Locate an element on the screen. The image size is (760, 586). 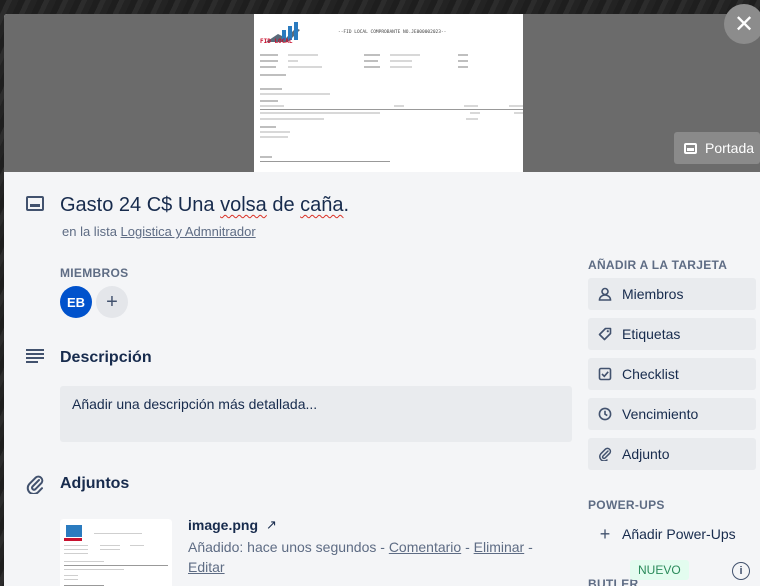
close-button: ✕ is located at coordinates (742, 24).